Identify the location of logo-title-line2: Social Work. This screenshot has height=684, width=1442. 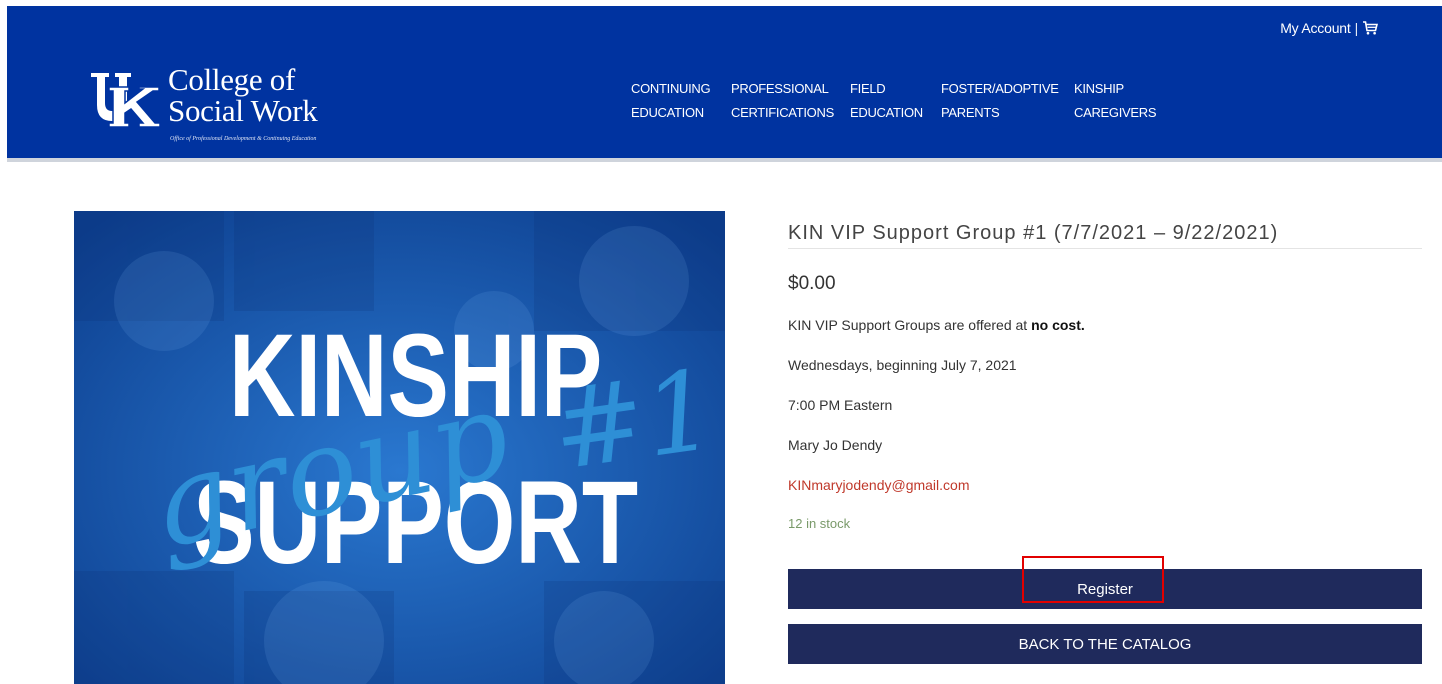
(243, 110).